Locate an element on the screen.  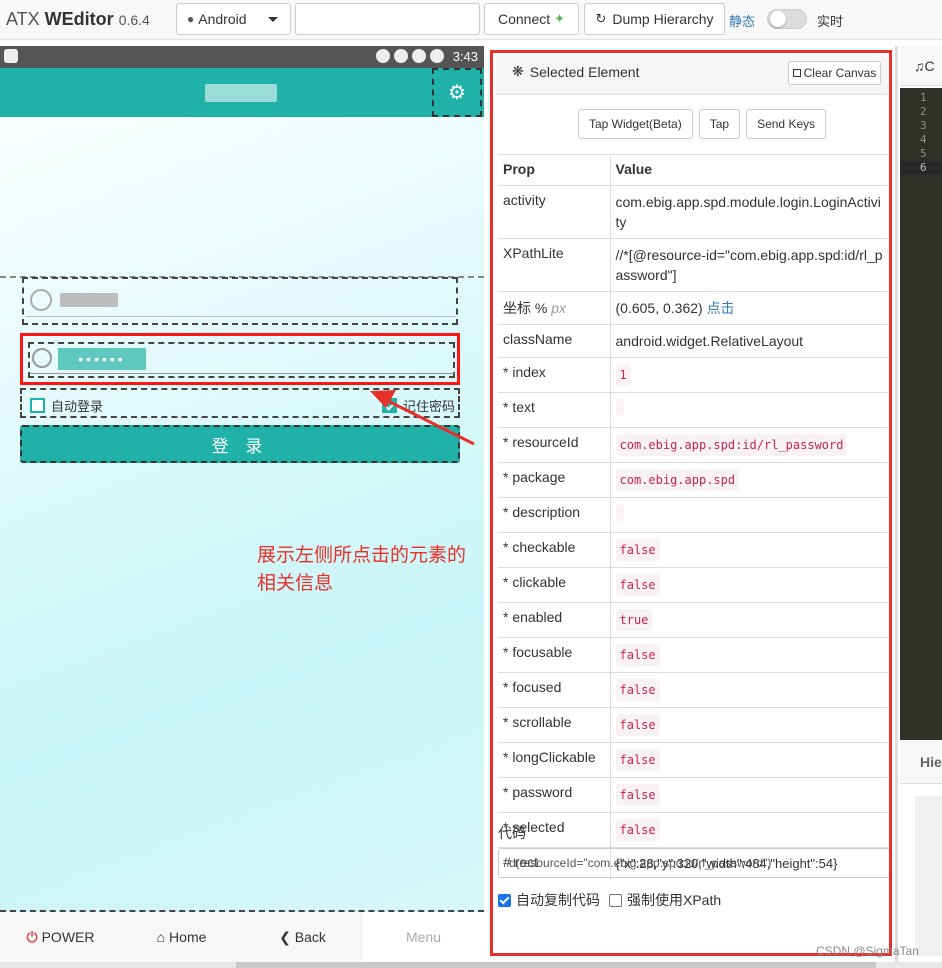
annotation-arrow is located at coordinates (422, 418).